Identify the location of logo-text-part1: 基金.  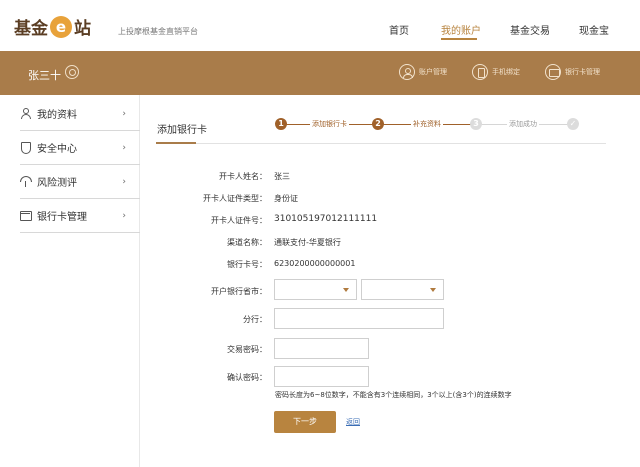
(31, 29).